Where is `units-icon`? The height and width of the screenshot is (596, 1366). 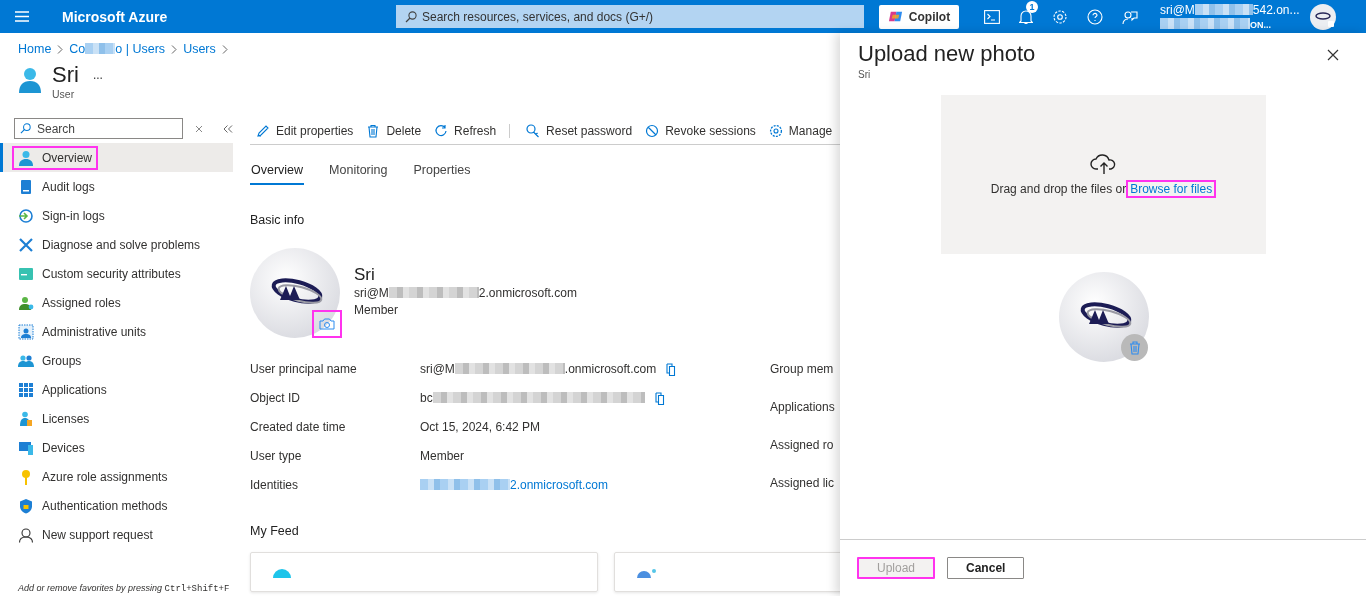
units-icon is located at coordinates (26, 331).